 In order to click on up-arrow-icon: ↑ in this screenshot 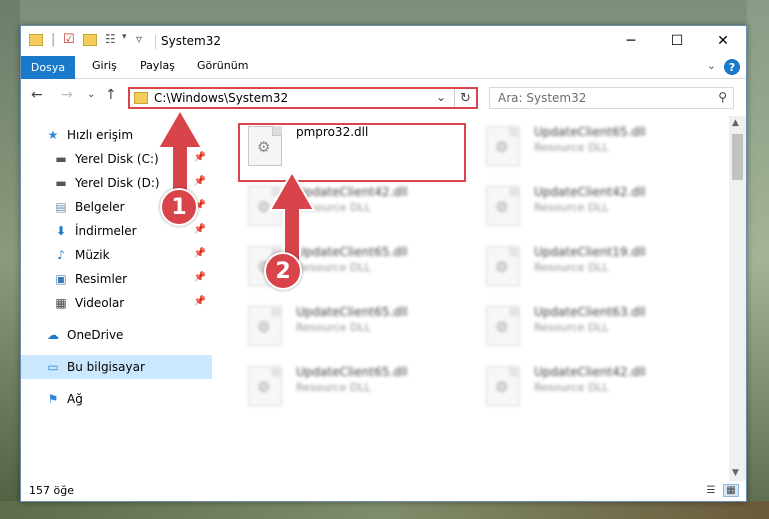, I will do `click(111, 95)`.